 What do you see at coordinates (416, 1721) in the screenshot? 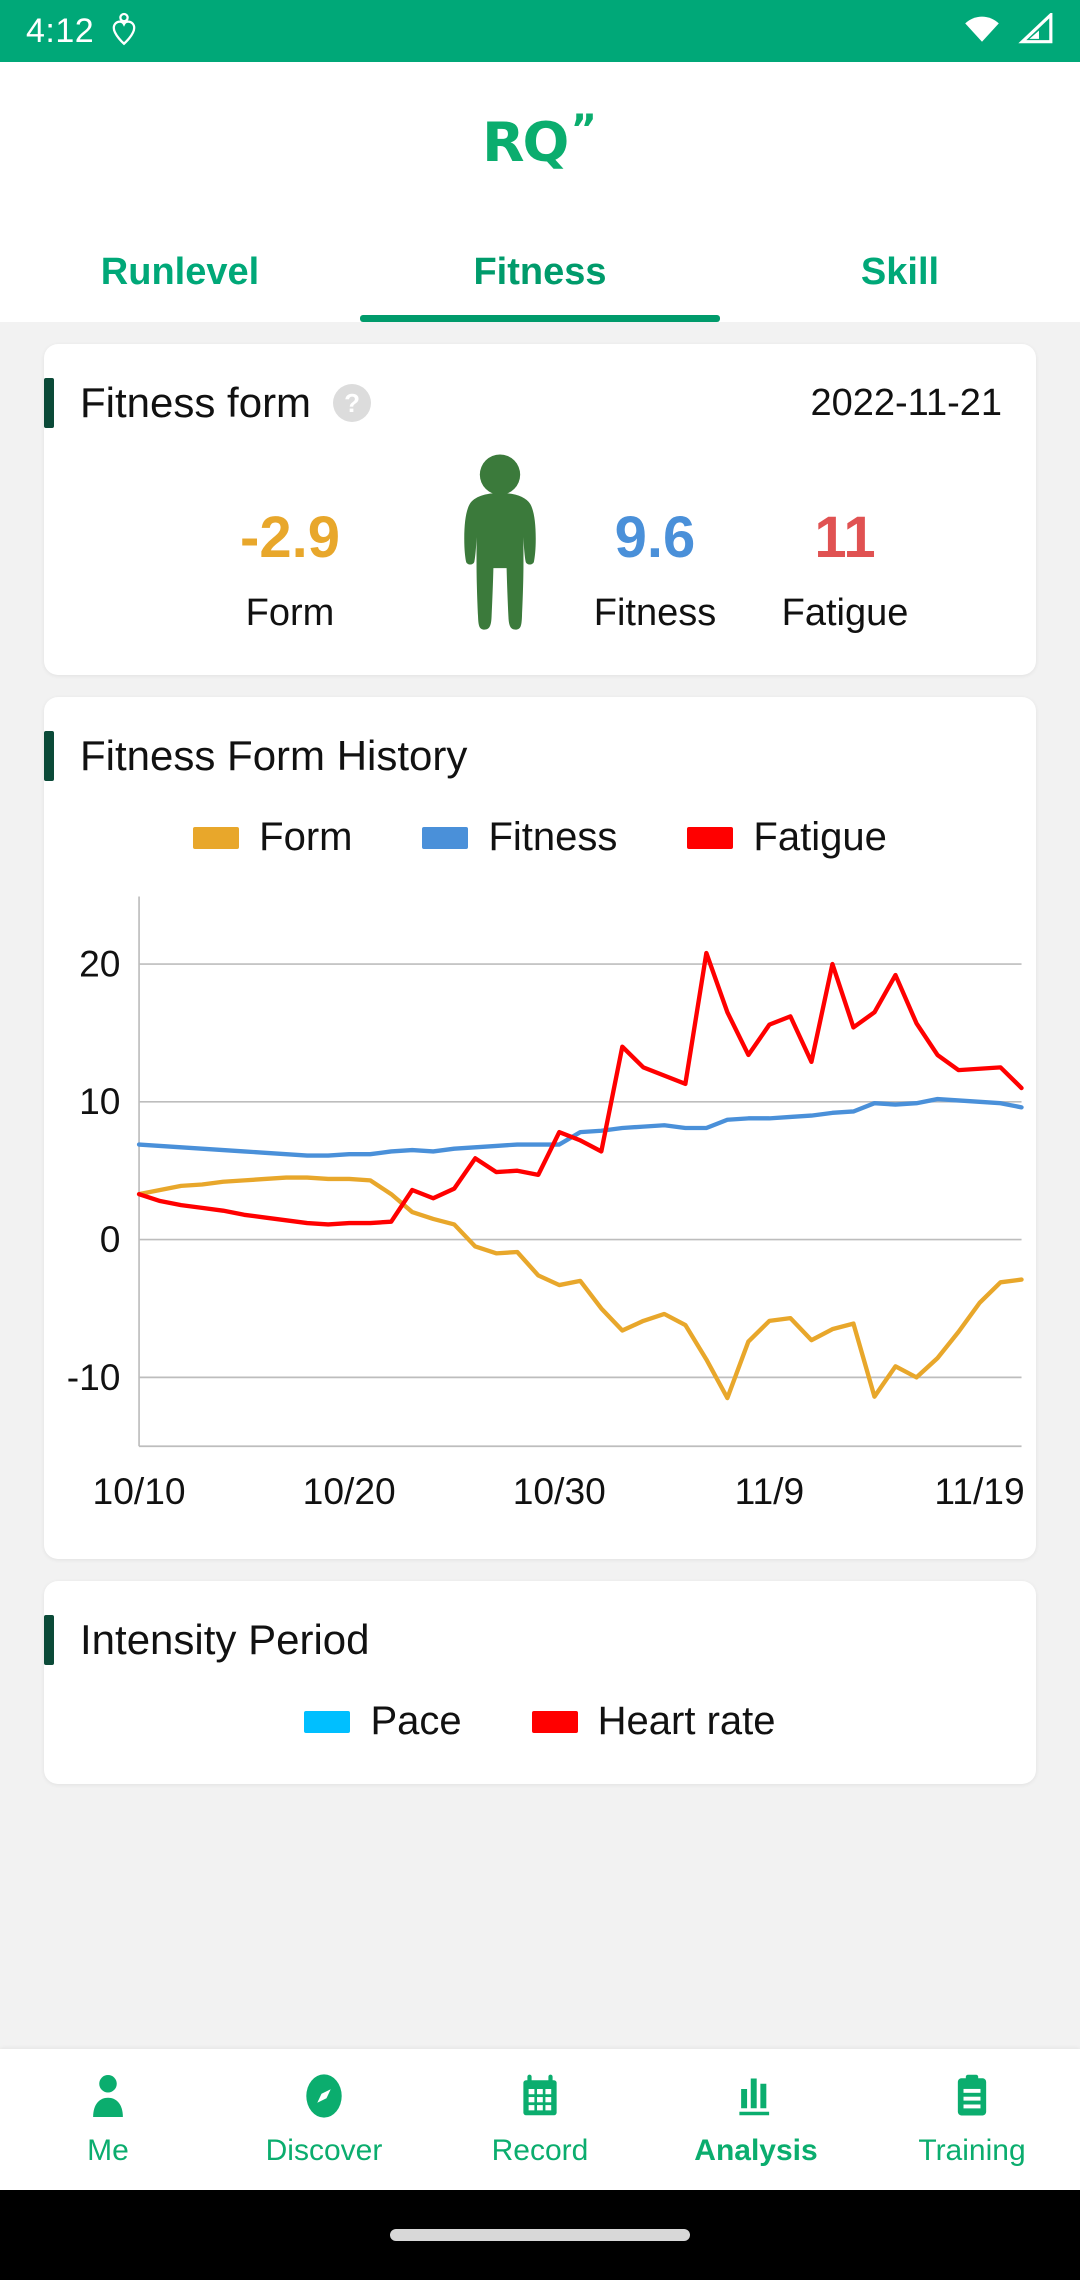
I see `legend-label-pace: Pace` at bounding box center [416, 1721].